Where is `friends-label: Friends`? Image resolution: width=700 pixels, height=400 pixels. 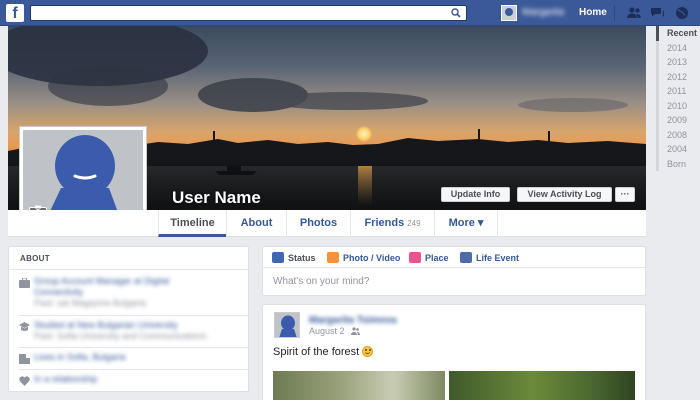 friends-label: Friends is located at coordinates (384, 223).